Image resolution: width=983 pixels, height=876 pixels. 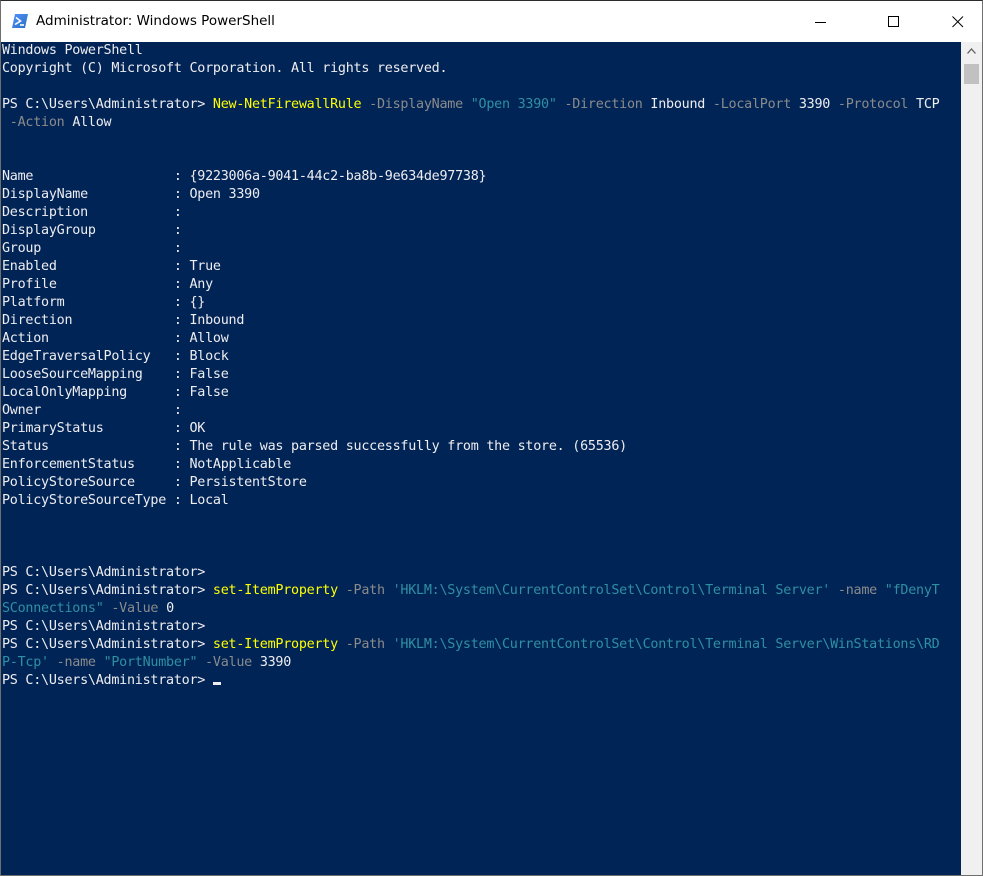 I want to click on output-row: Profile : Any, so click(x=107, y=285).